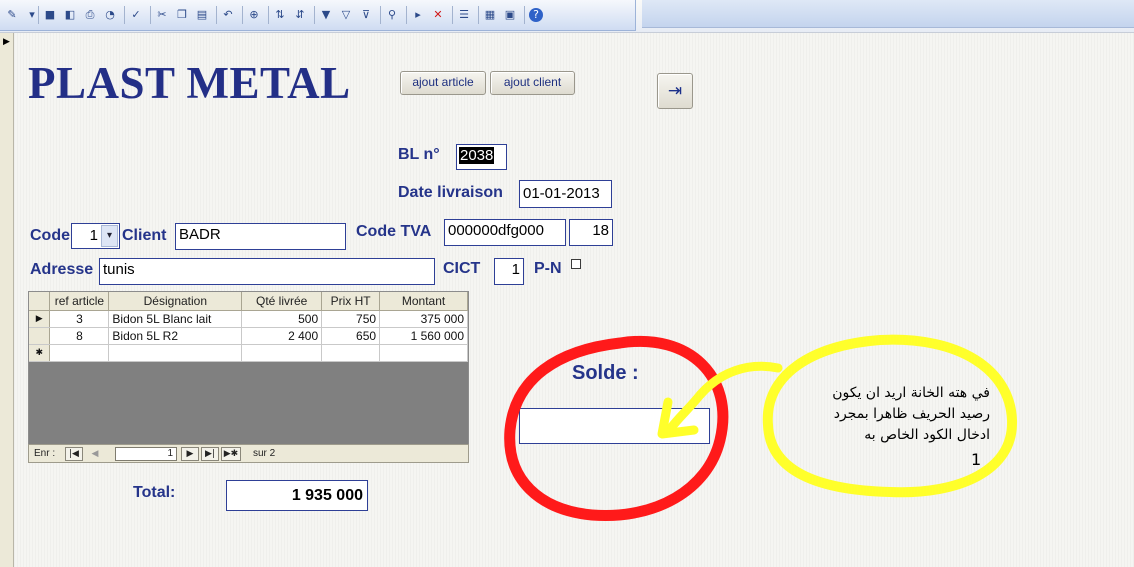  I want to click on chevron-down-icon: ▾, so click(109, 236).